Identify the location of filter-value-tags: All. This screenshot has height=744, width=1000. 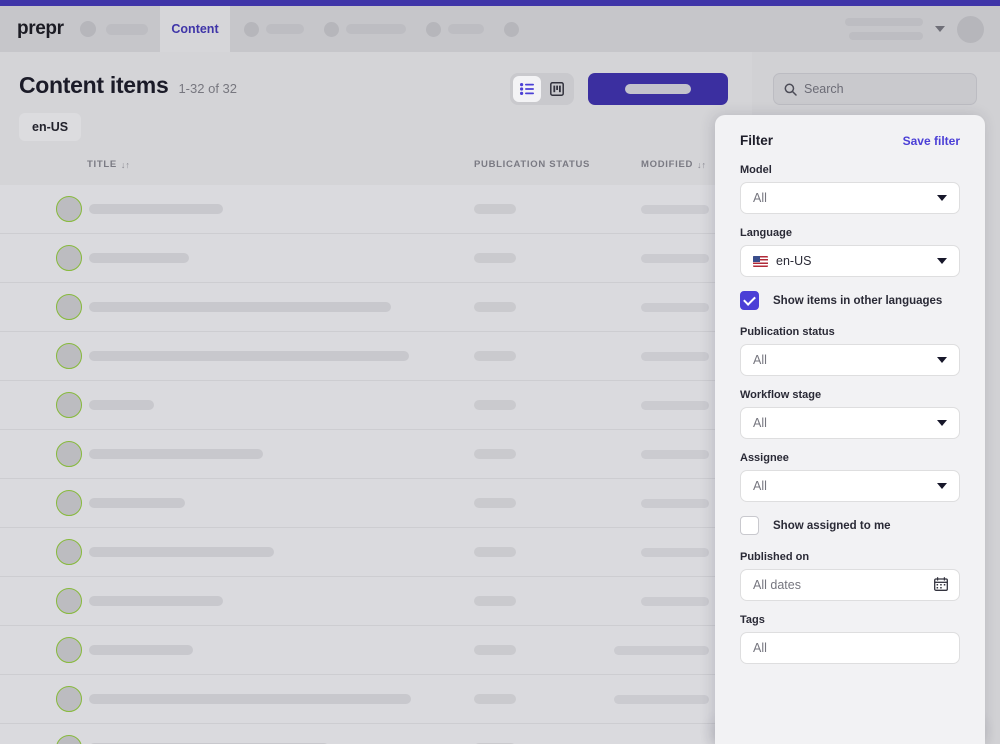
(760, 648).